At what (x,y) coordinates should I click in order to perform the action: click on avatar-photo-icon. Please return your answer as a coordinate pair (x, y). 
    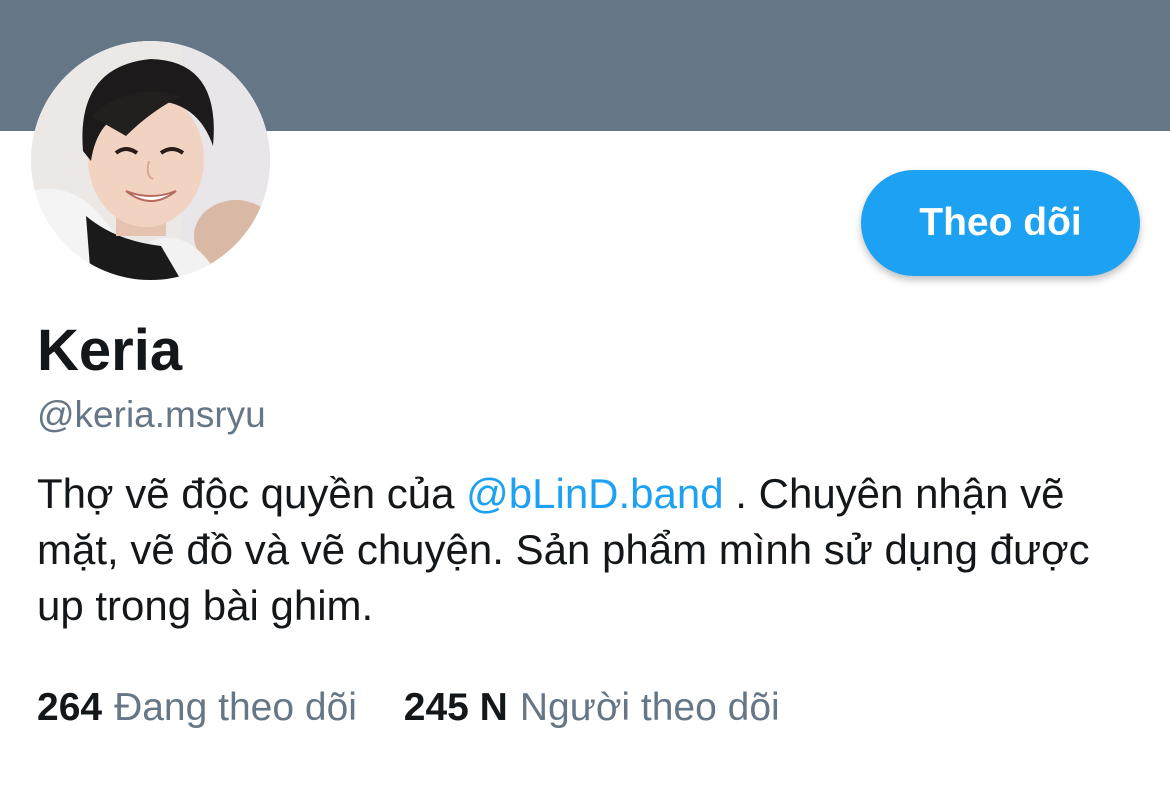
    Looking at the image, I should click on (150, 160).